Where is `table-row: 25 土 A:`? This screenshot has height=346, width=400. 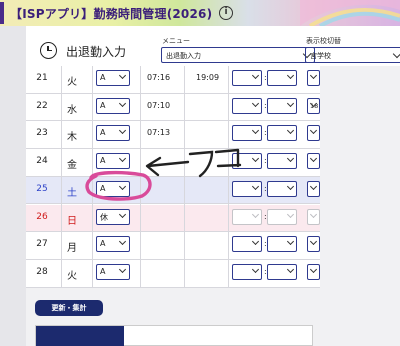 table-row: 25 土 A: is located at coordinates (173, 190).